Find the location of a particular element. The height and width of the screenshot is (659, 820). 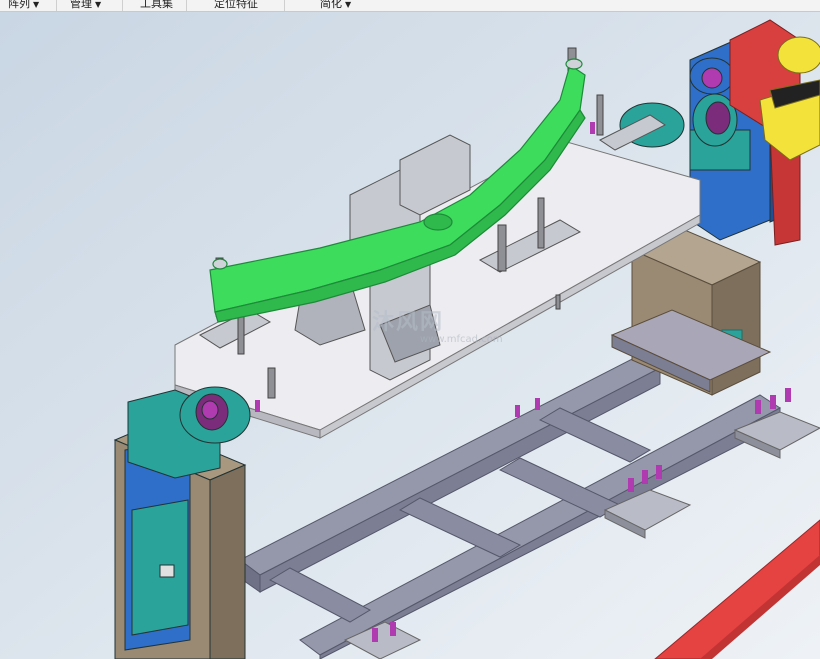

ribbon-group-toolset: 工具集 is located at coordinates (156, 5).